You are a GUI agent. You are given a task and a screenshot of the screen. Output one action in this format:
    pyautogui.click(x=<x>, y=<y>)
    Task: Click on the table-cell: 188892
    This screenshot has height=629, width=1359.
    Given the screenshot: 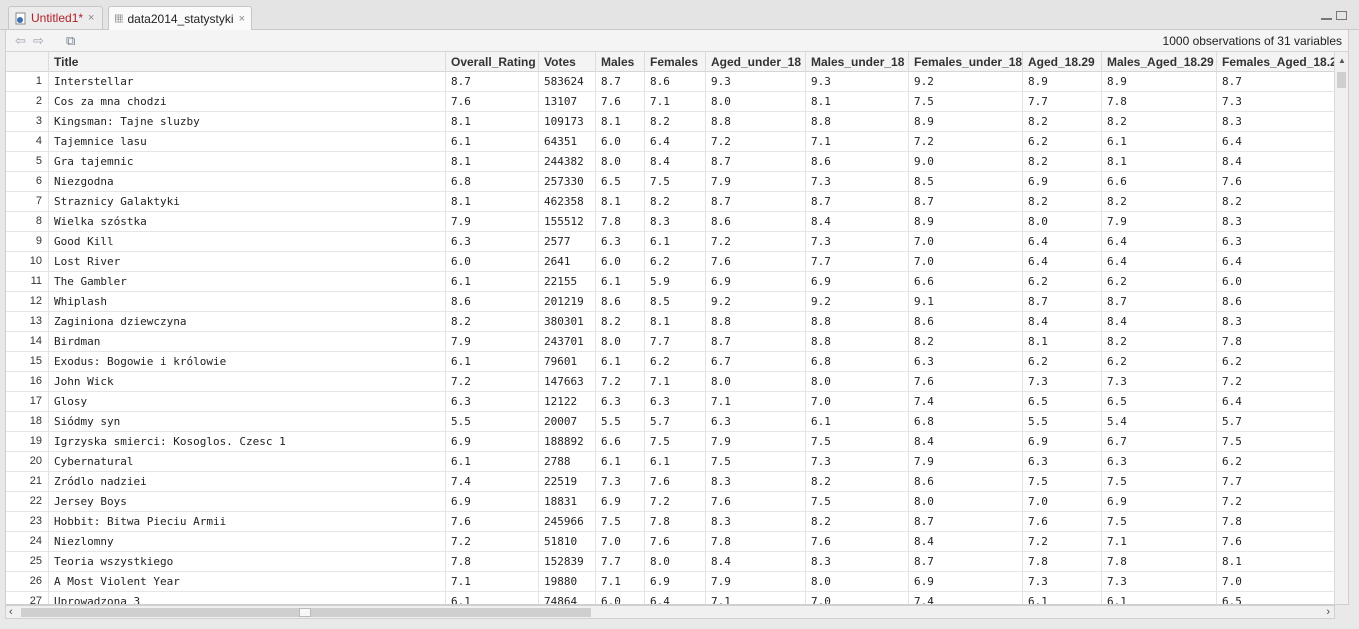 What is the action you would take?
    pyautogui.click(x=566, y=442)
    